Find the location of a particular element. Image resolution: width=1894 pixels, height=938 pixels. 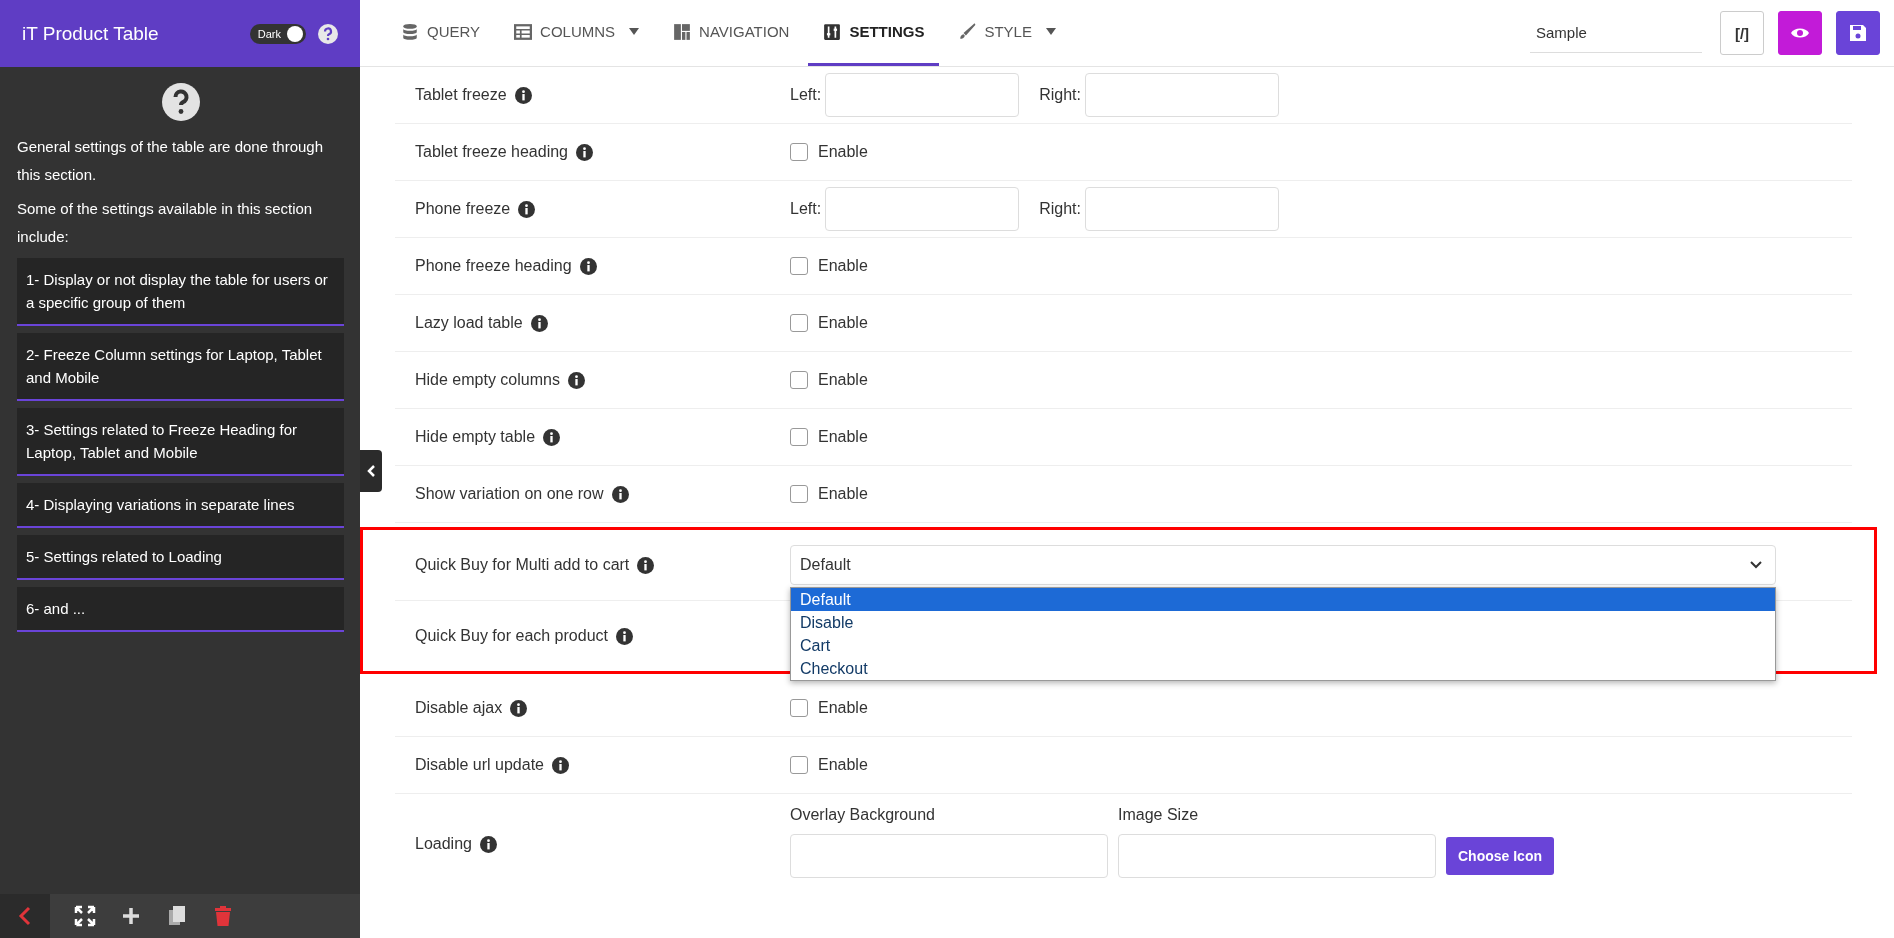

setting-label: Phone freeze is located at coordinates (463, 209).